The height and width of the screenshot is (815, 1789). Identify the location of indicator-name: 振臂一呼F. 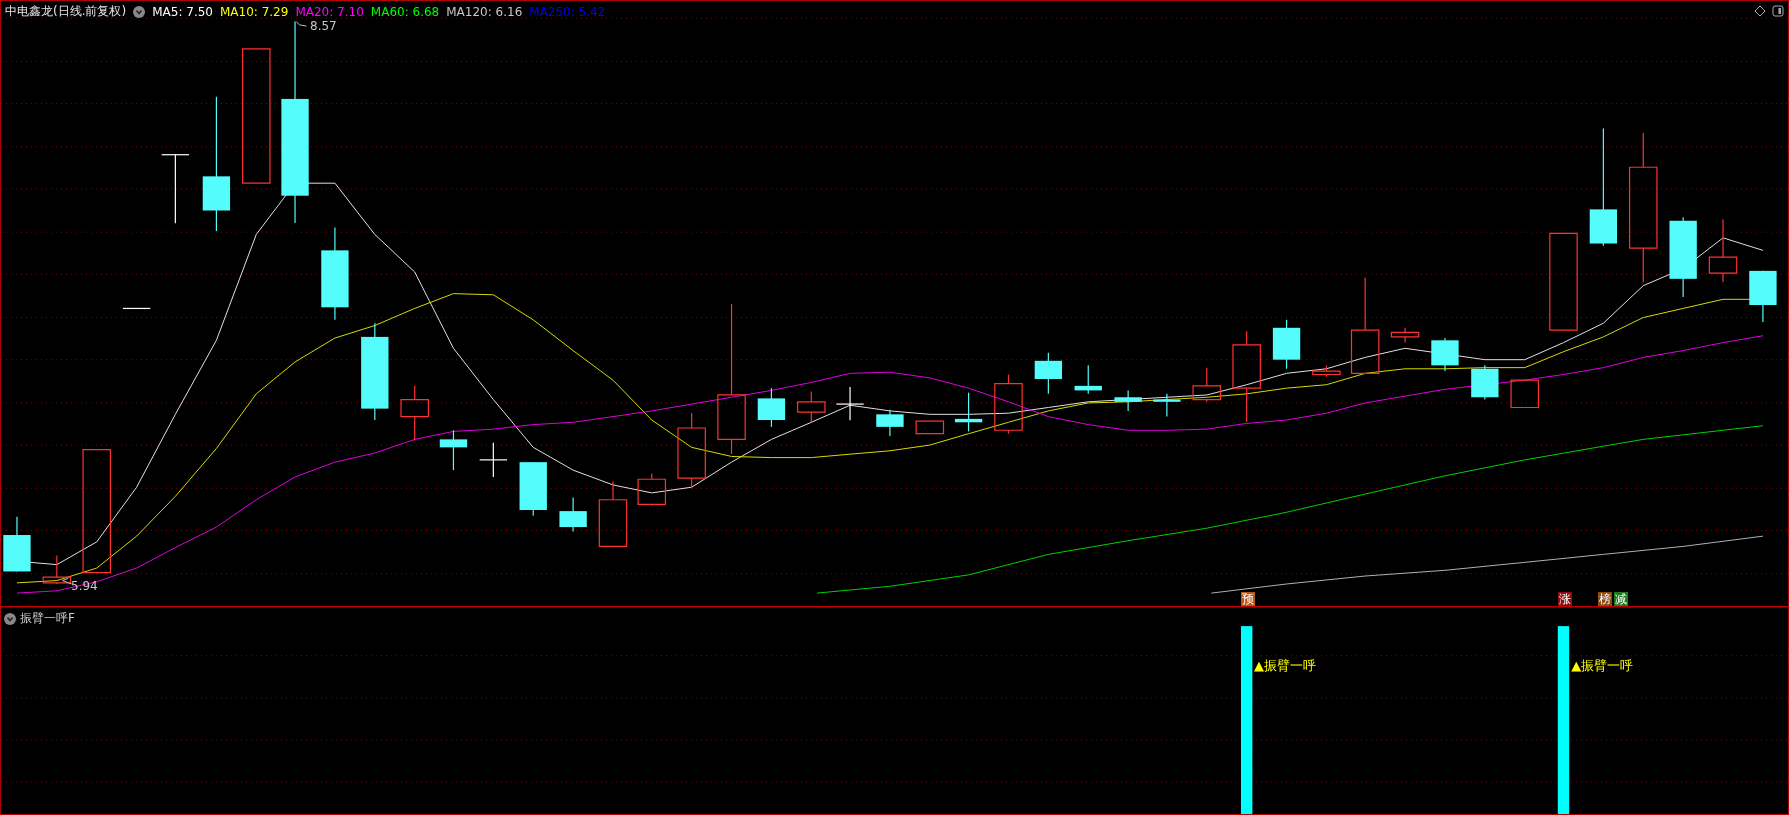
(47, 618).